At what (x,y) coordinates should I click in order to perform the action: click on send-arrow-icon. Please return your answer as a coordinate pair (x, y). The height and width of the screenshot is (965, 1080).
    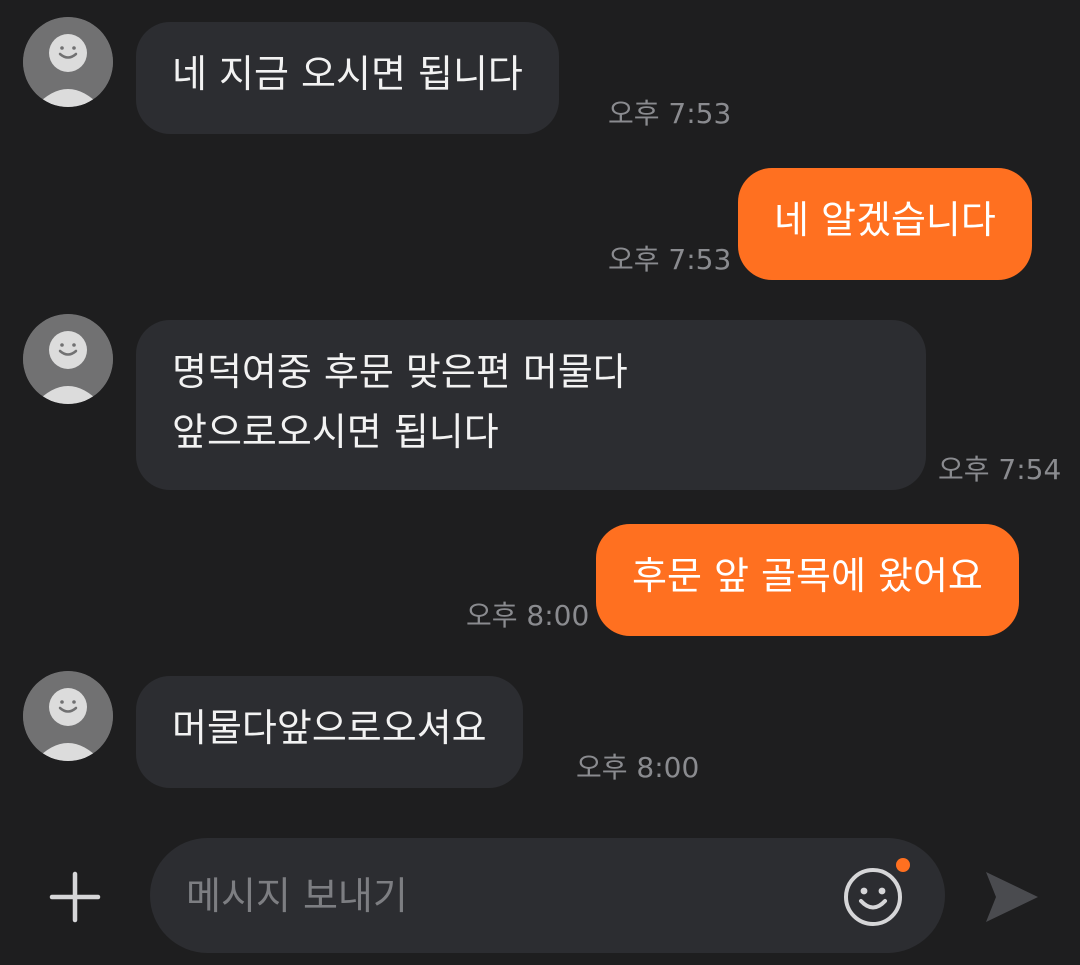
    Looking at the image, I should click on (1012, 897).